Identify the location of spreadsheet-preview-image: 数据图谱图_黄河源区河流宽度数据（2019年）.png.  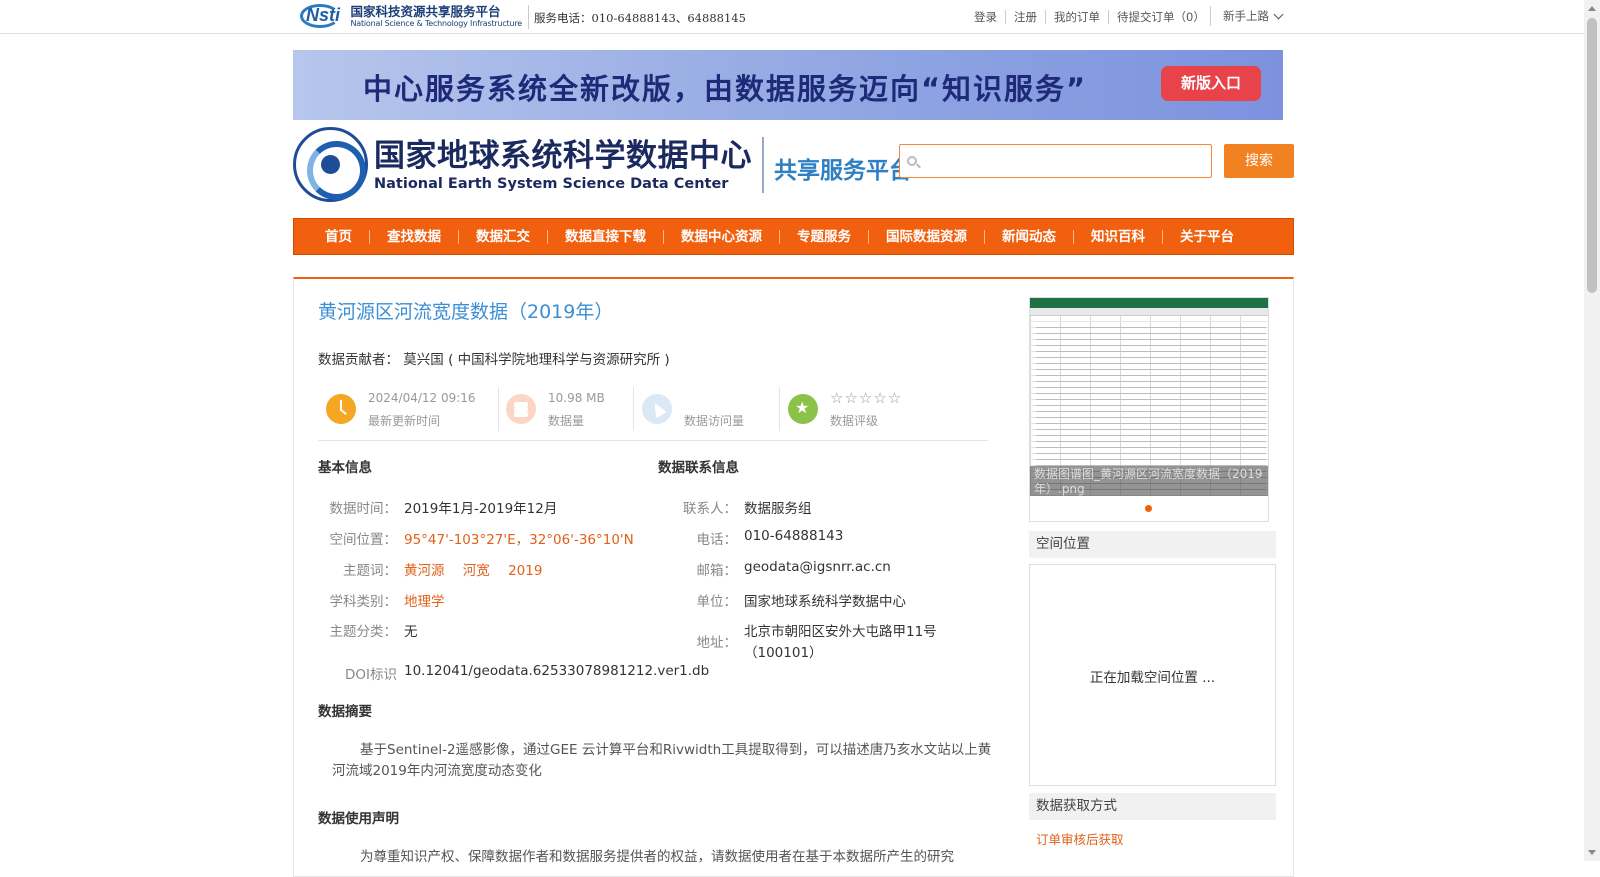
(1149, 397).